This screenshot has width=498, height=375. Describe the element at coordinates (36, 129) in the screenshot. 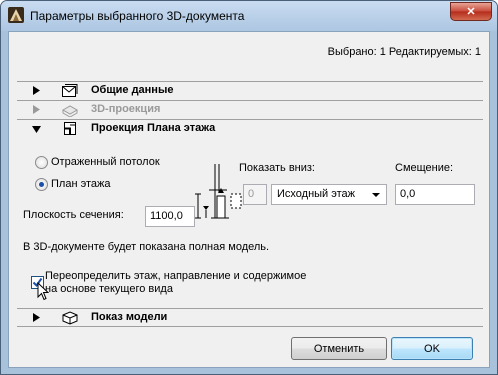

I see `expanded-arrow-icon` at that location.